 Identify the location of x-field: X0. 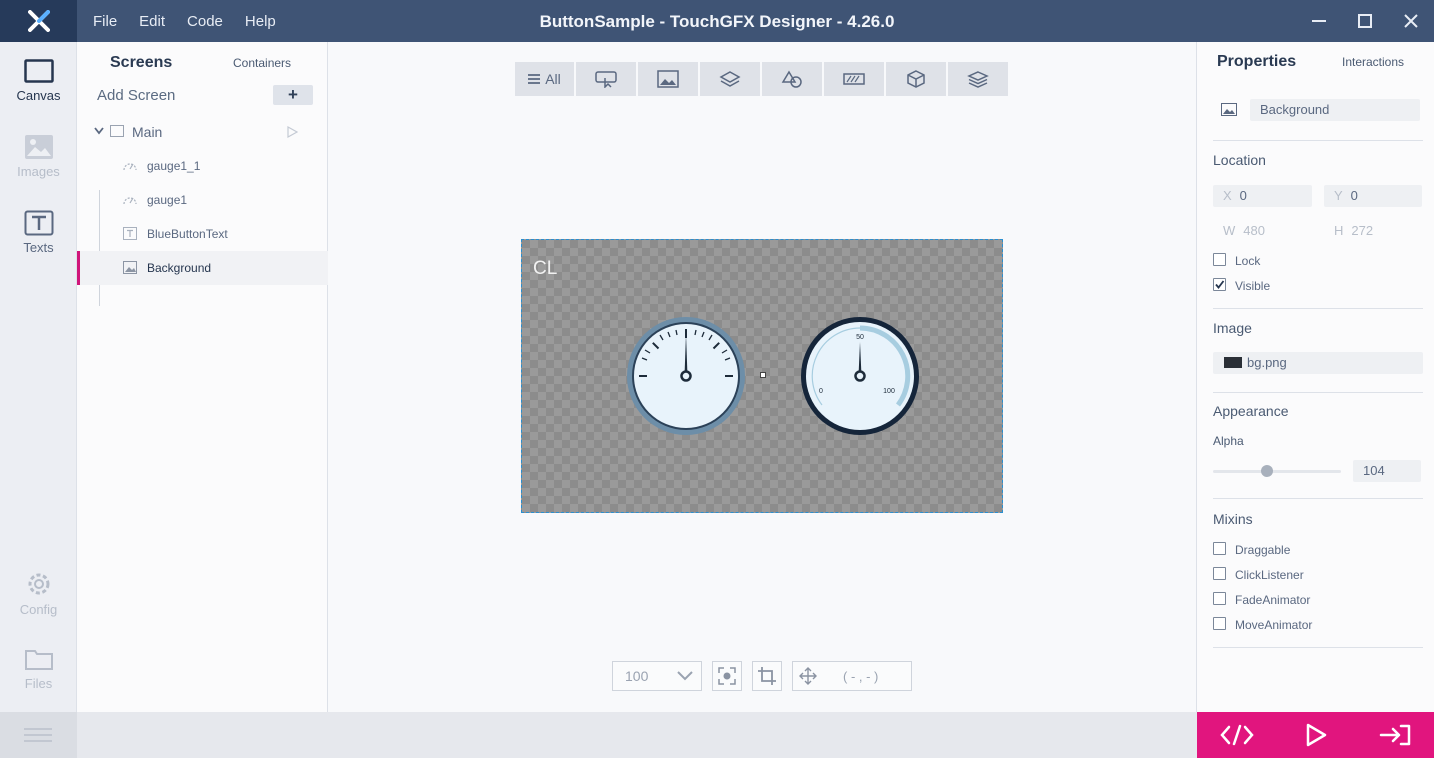
(1262, 196).